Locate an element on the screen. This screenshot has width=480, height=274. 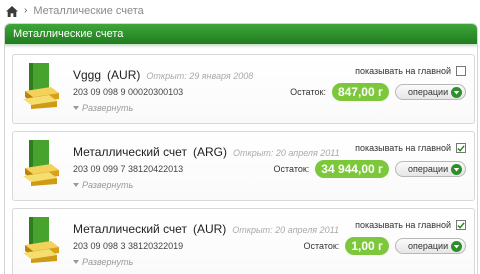
panel-title: Металлические счета is located at coordinates (68, 34).